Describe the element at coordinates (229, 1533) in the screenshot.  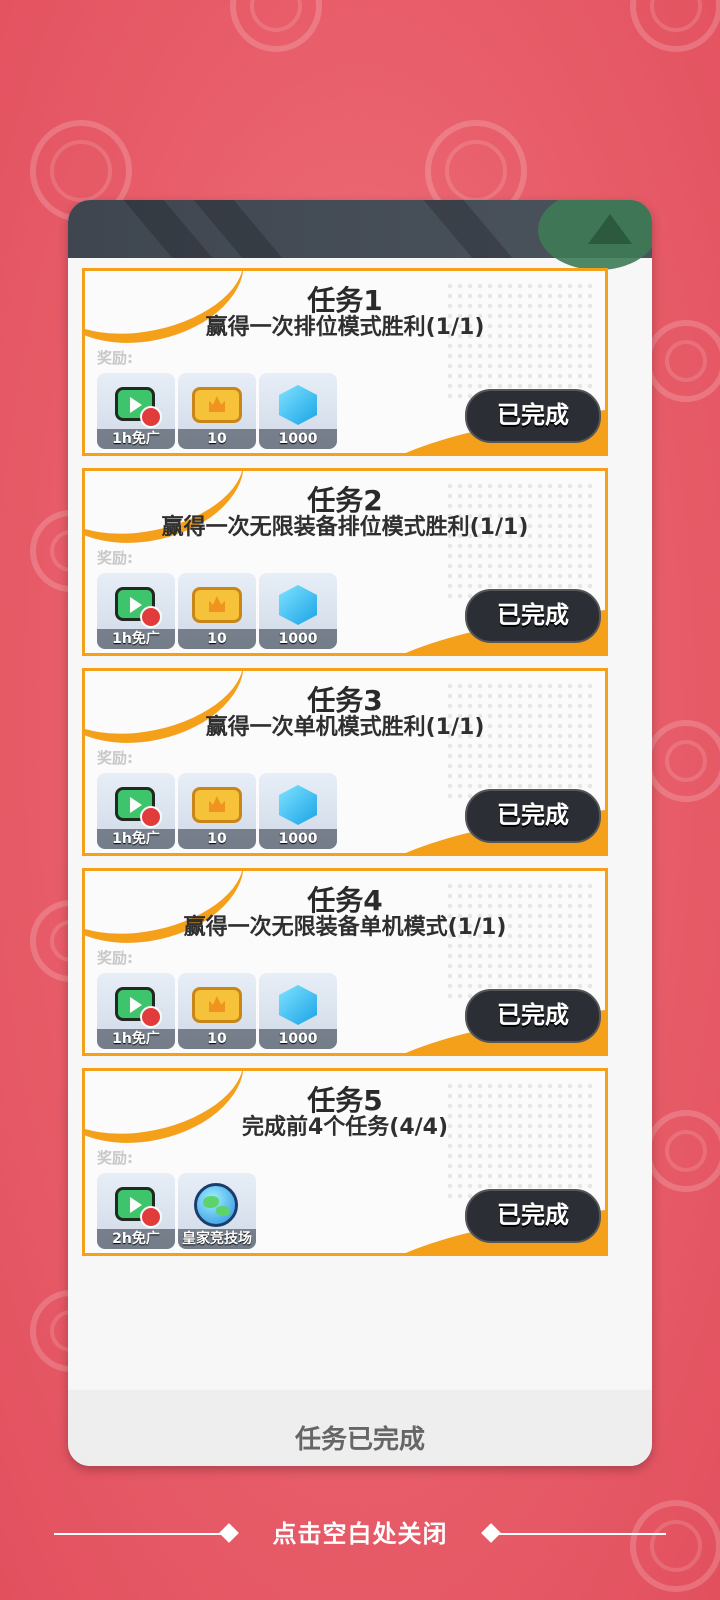
I see `diamond-icon` at that location.